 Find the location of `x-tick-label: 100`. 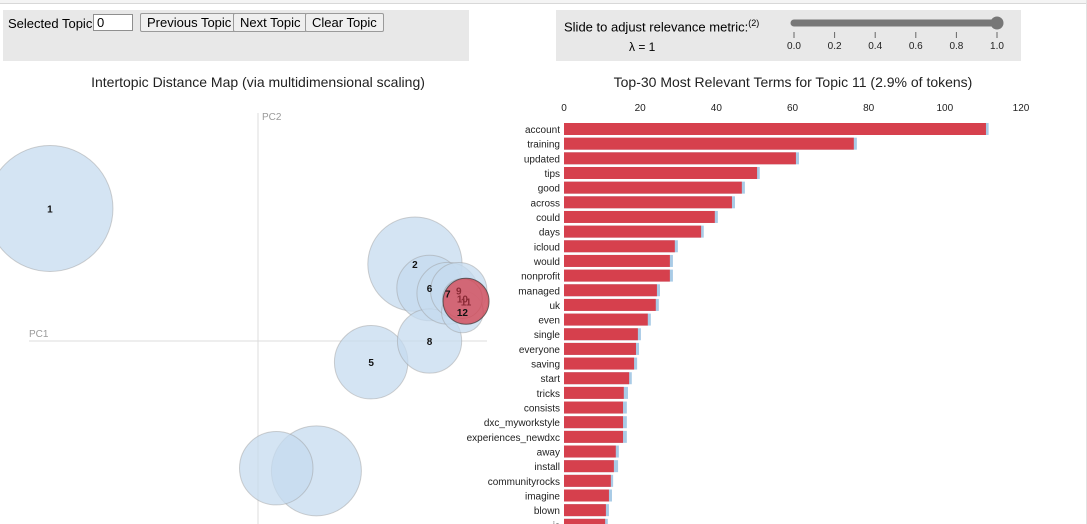

x-tick-label: 100 is located at coordinates (944, 108).